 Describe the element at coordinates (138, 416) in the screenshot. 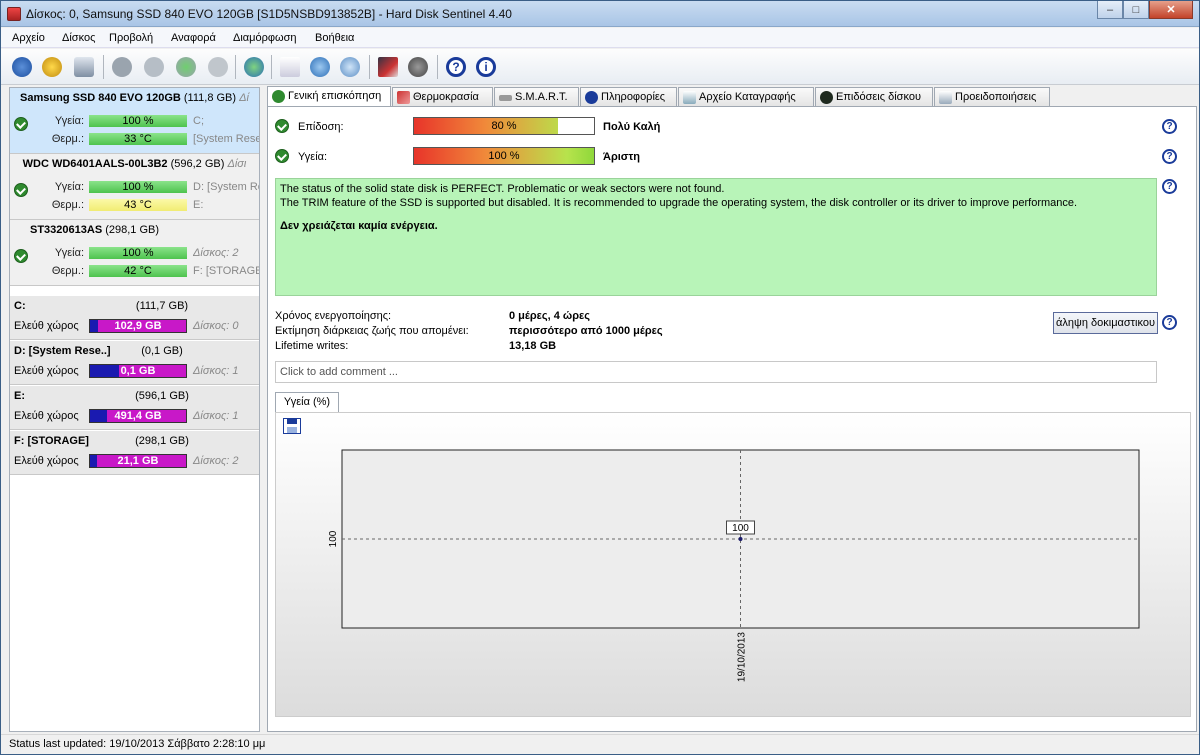

I see `free-space-bar: 491,4 GB` at that location.